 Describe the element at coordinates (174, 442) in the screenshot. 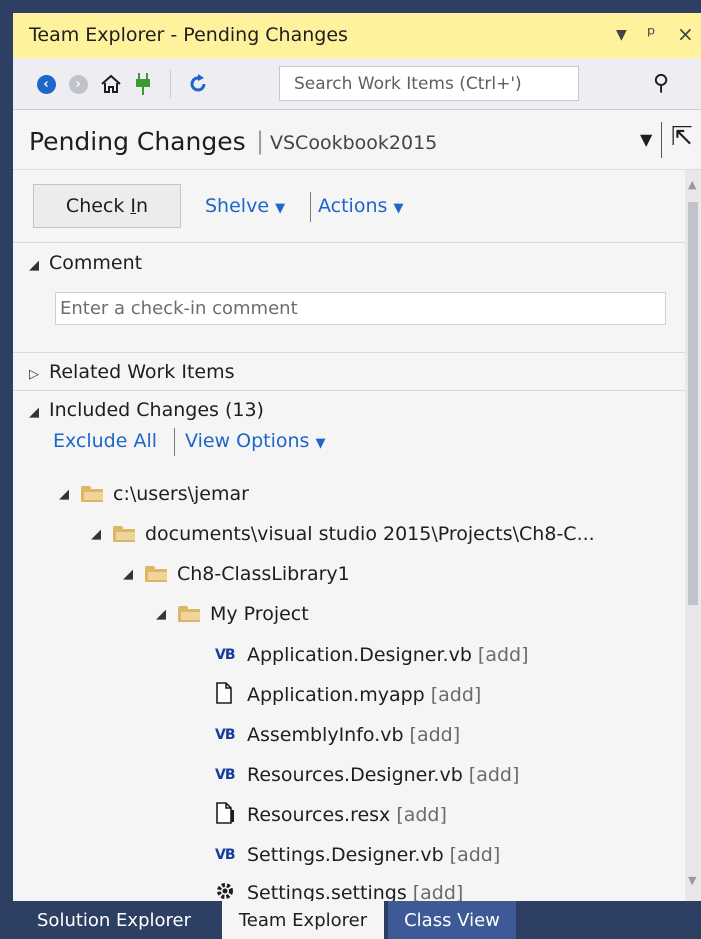

I see `link-divider` at that location.